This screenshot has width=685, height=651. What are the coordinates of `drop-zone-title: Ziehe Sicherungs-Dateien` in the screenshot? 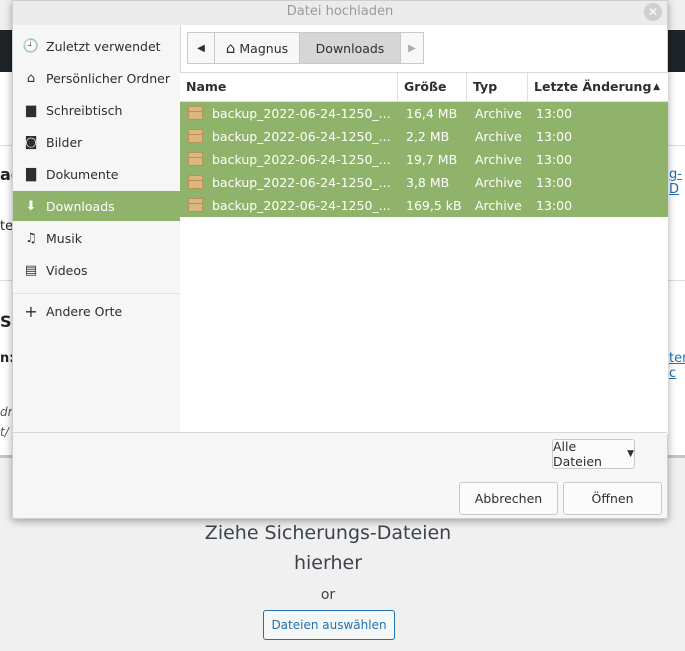 It's located at (328, 533).